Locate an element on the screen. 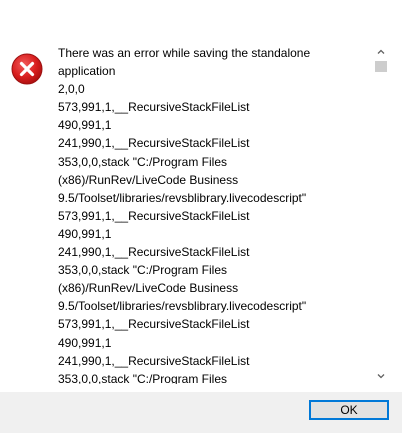 The height and width of the screenshot is (433, 402). scroll-down-button is located at coordinates (381, 376).